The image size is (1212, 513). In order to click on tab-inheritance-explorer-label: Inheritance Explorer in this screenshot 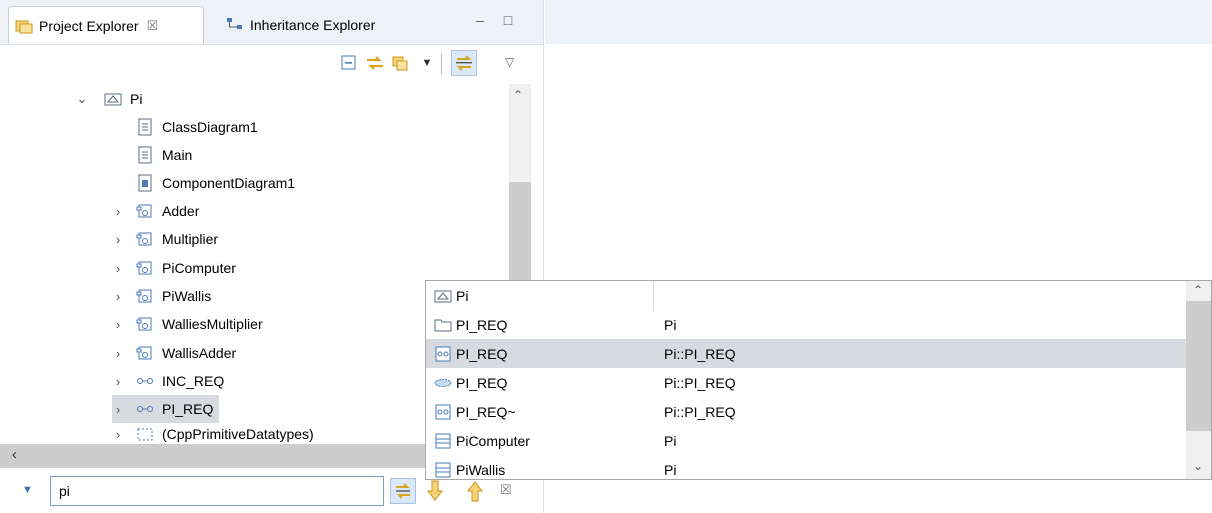, I will do `click(313, 25)`.